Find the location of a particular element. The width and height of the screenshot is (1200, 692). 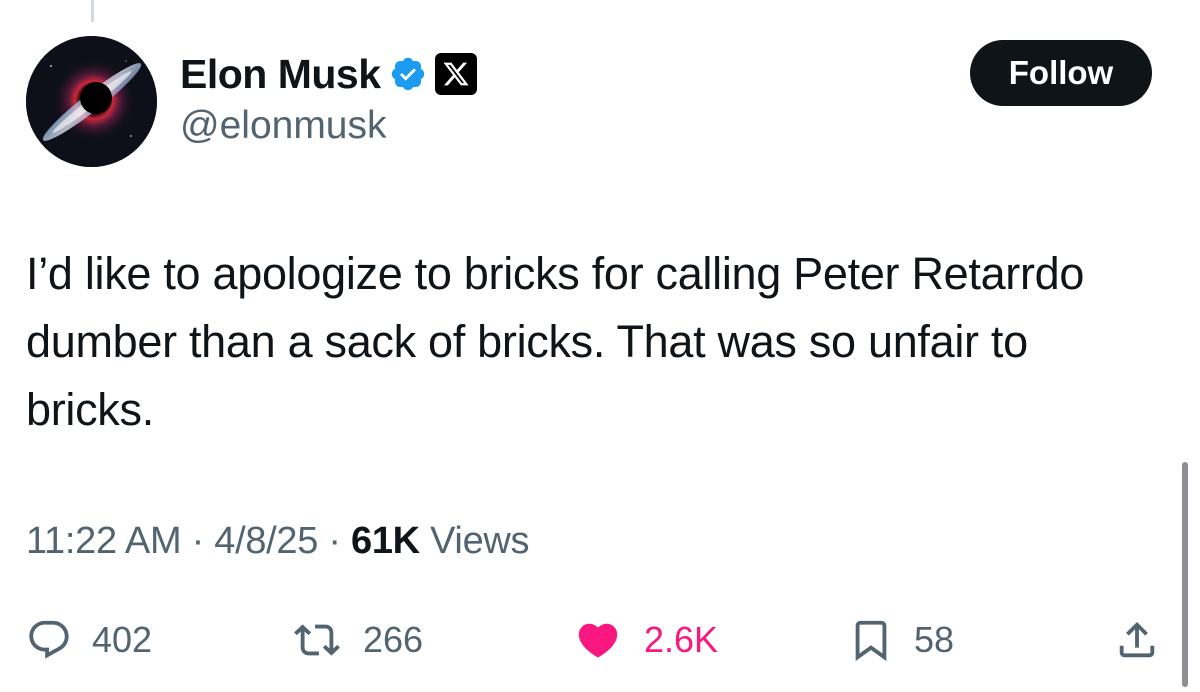

author-handle: @elonmusk is located at coordinates (328, 126).